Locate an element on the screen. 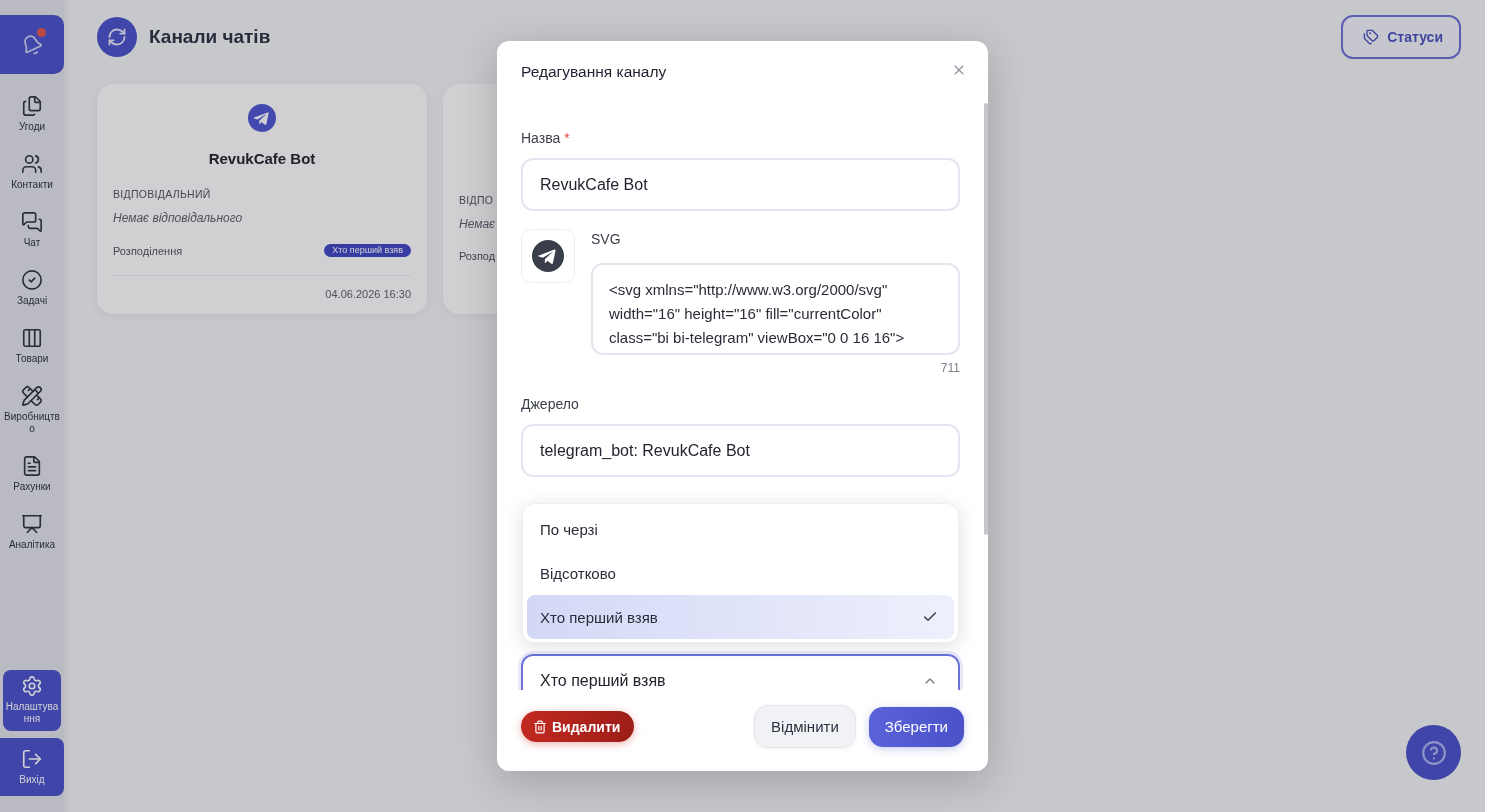 The width and height of the screenshot is (1485, 812). sidebar-item: Виробництво is located at coordinates (32, 410).